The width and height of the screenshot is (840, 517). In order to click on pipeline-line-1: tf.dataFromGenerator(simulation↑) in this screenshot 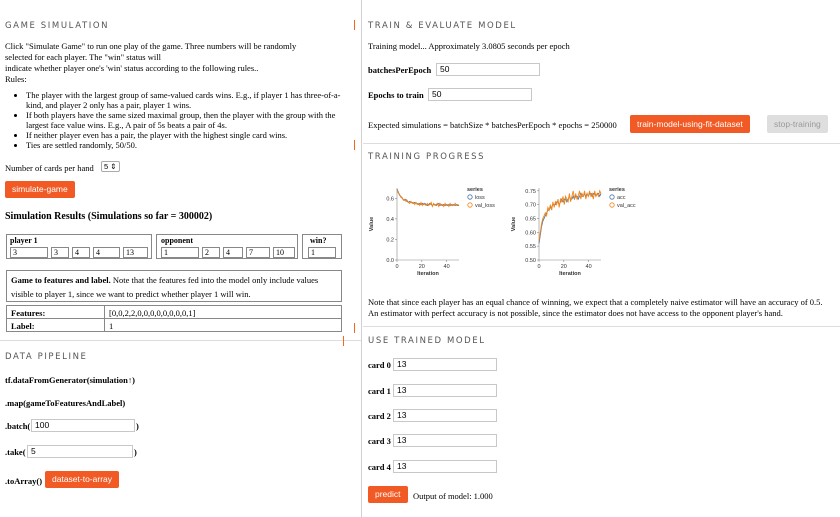, I will do `click(70, 380)`.